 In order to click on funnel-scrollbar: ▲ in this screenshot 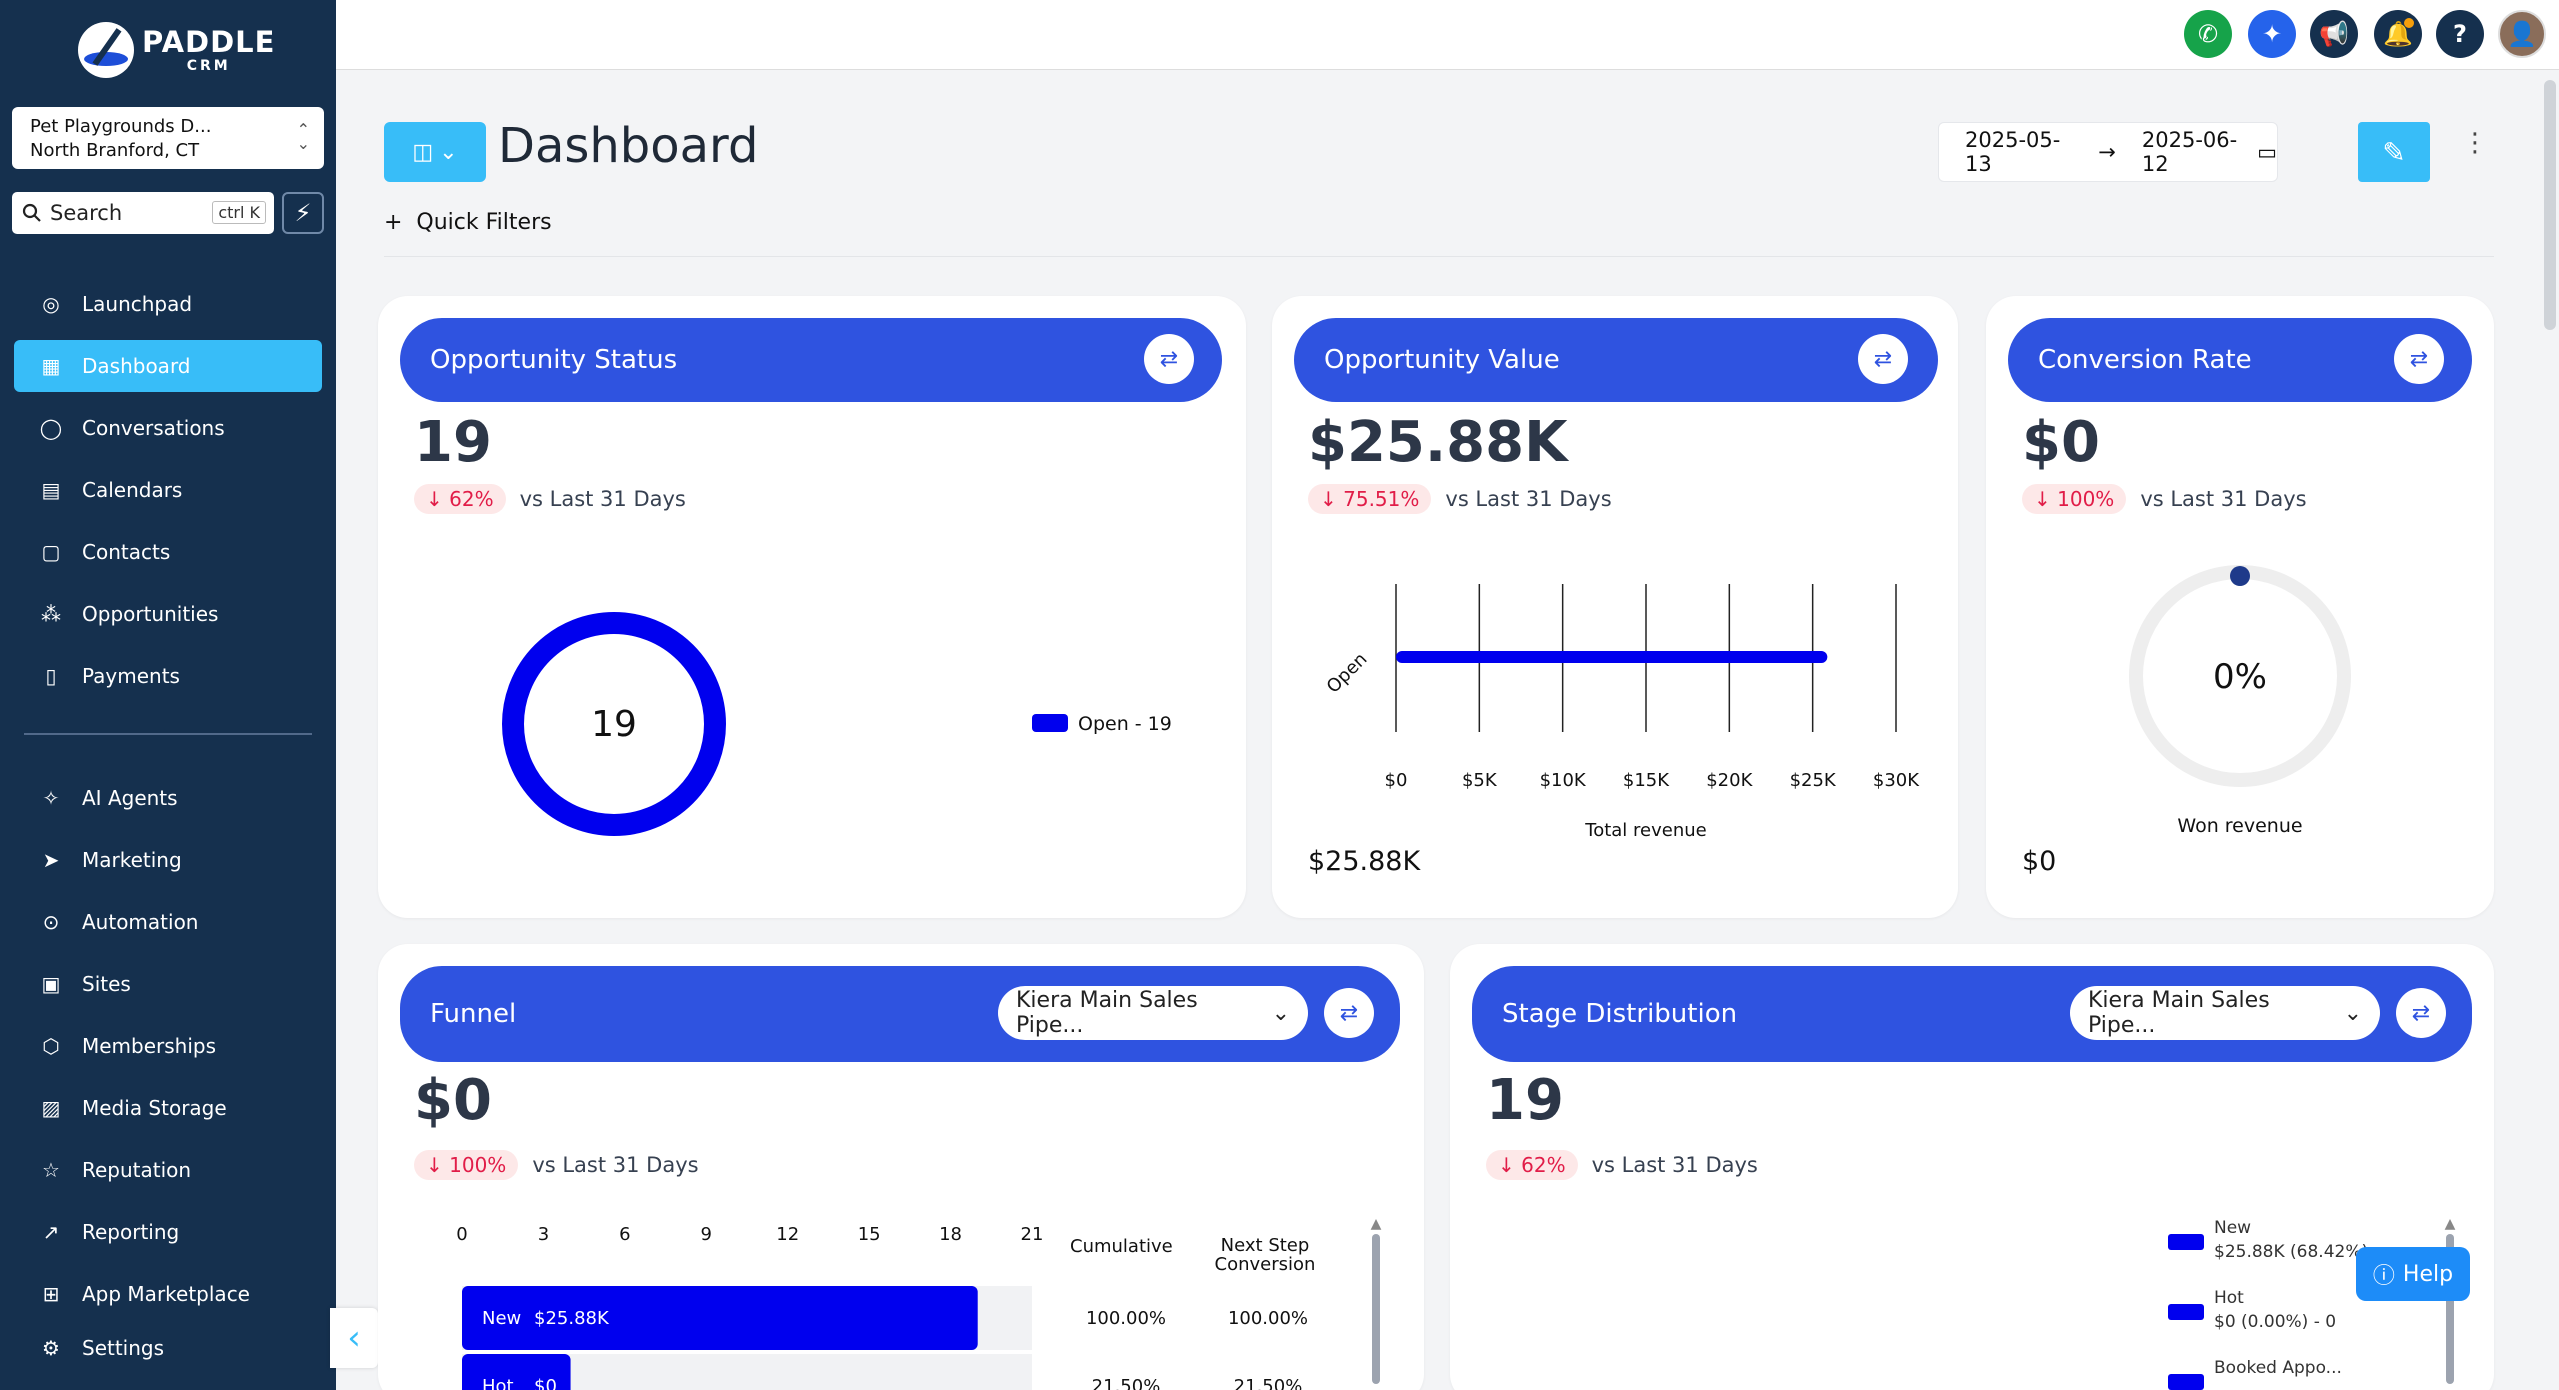, I will do `click(1376, 1303)`.